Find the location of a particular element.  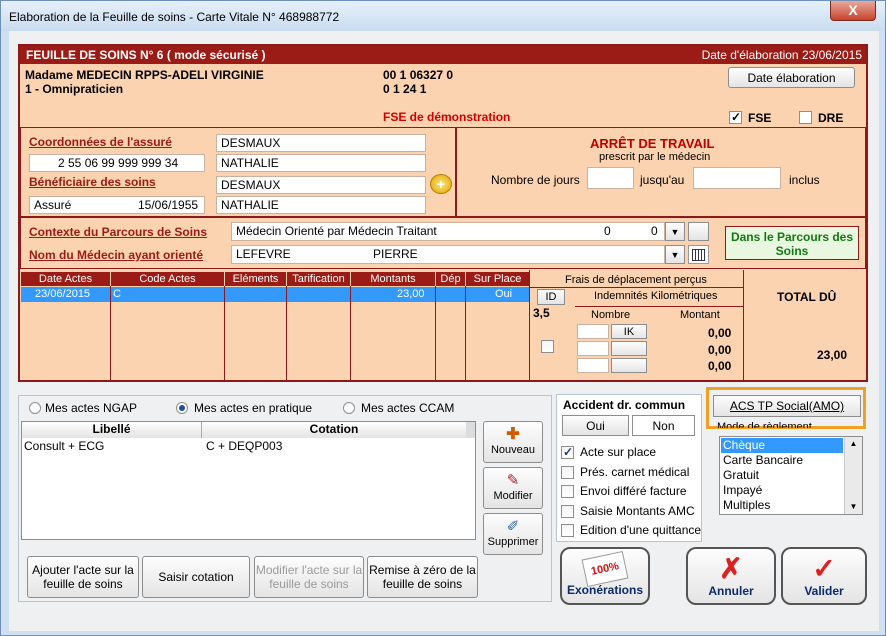

beneficiary-status-row: Assuré 15/06/1955 is located at coordinates (117, 205).